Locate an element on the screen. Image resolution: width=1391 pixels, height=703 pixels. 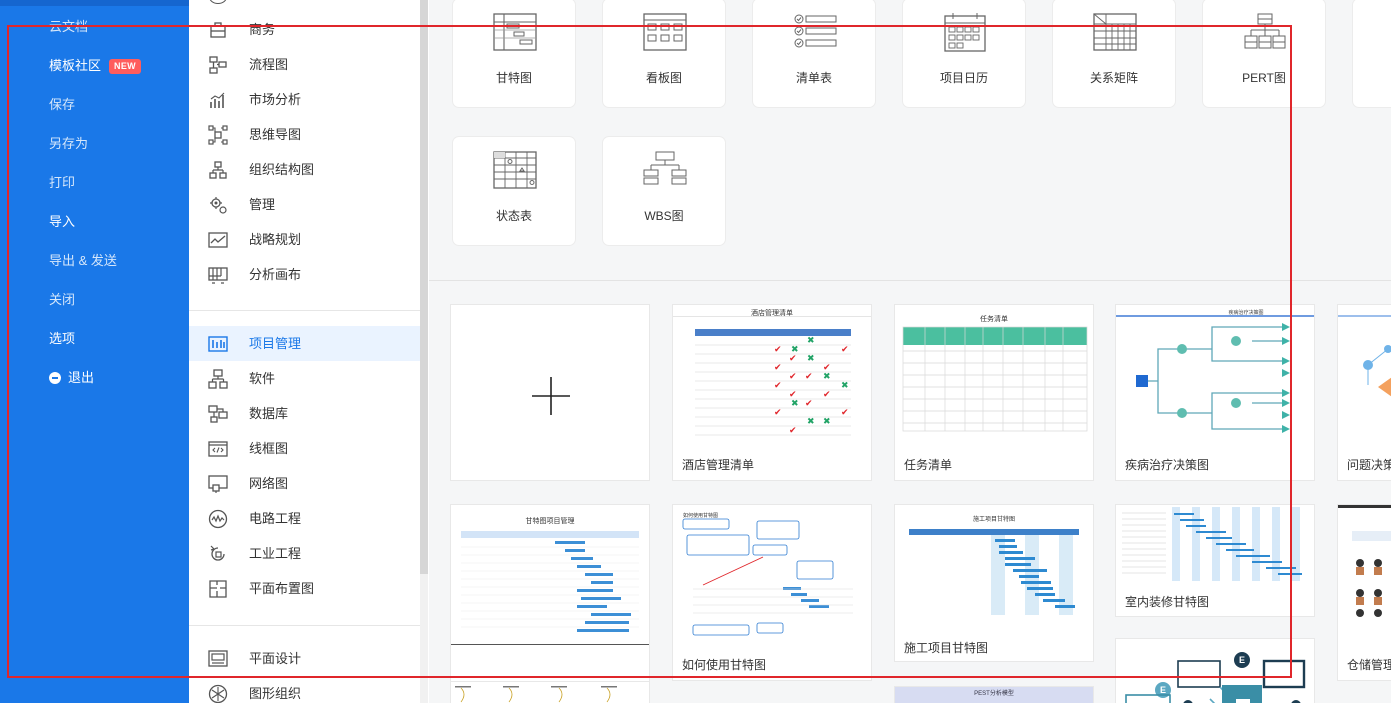
kanban-icon is located at coordinates (665, 32).